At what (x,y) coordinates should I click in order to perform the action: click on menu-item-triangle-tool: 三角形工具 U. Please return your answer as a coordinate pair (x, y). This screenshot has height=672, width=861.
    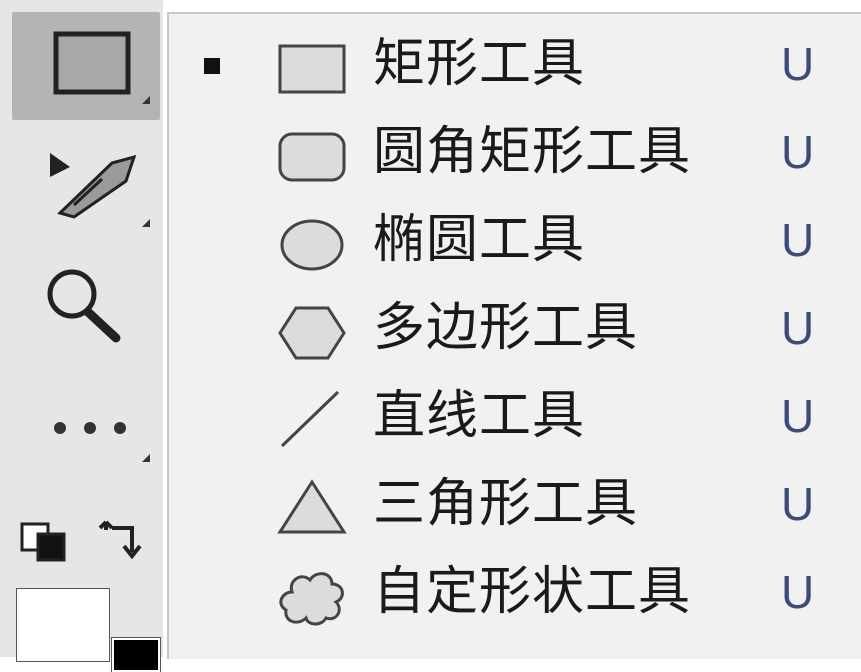
    Looking at the image, I should click on (515, 502).